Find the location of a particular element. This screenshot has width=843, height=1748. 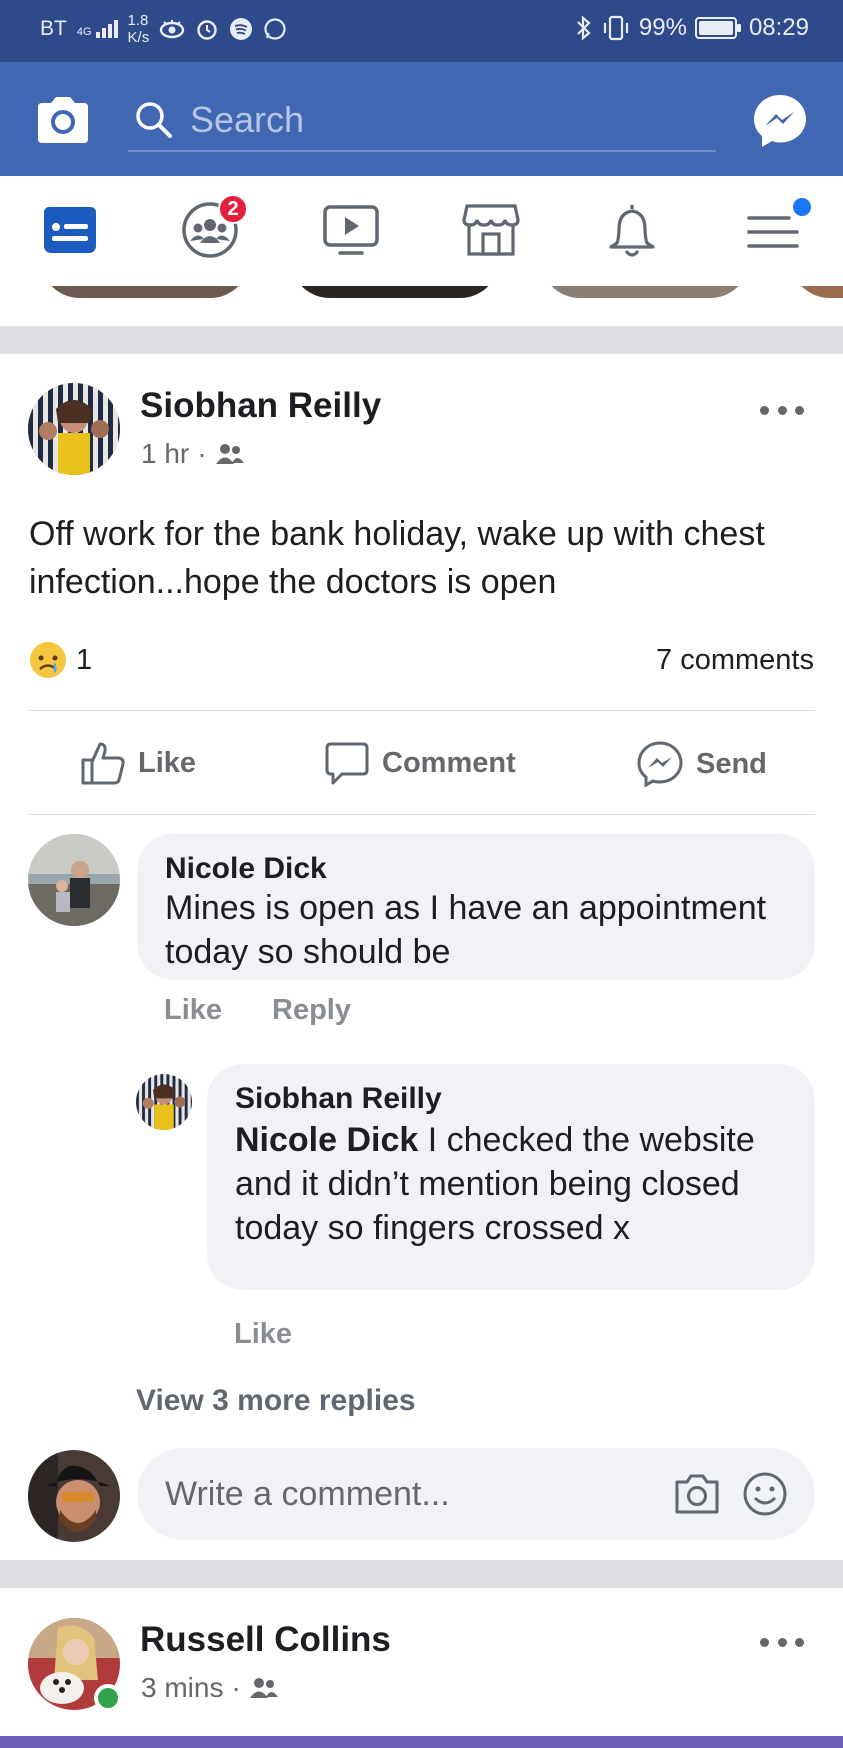

feed-post: Russell Collins 3 mins · is located at coordinates (421, 1662).